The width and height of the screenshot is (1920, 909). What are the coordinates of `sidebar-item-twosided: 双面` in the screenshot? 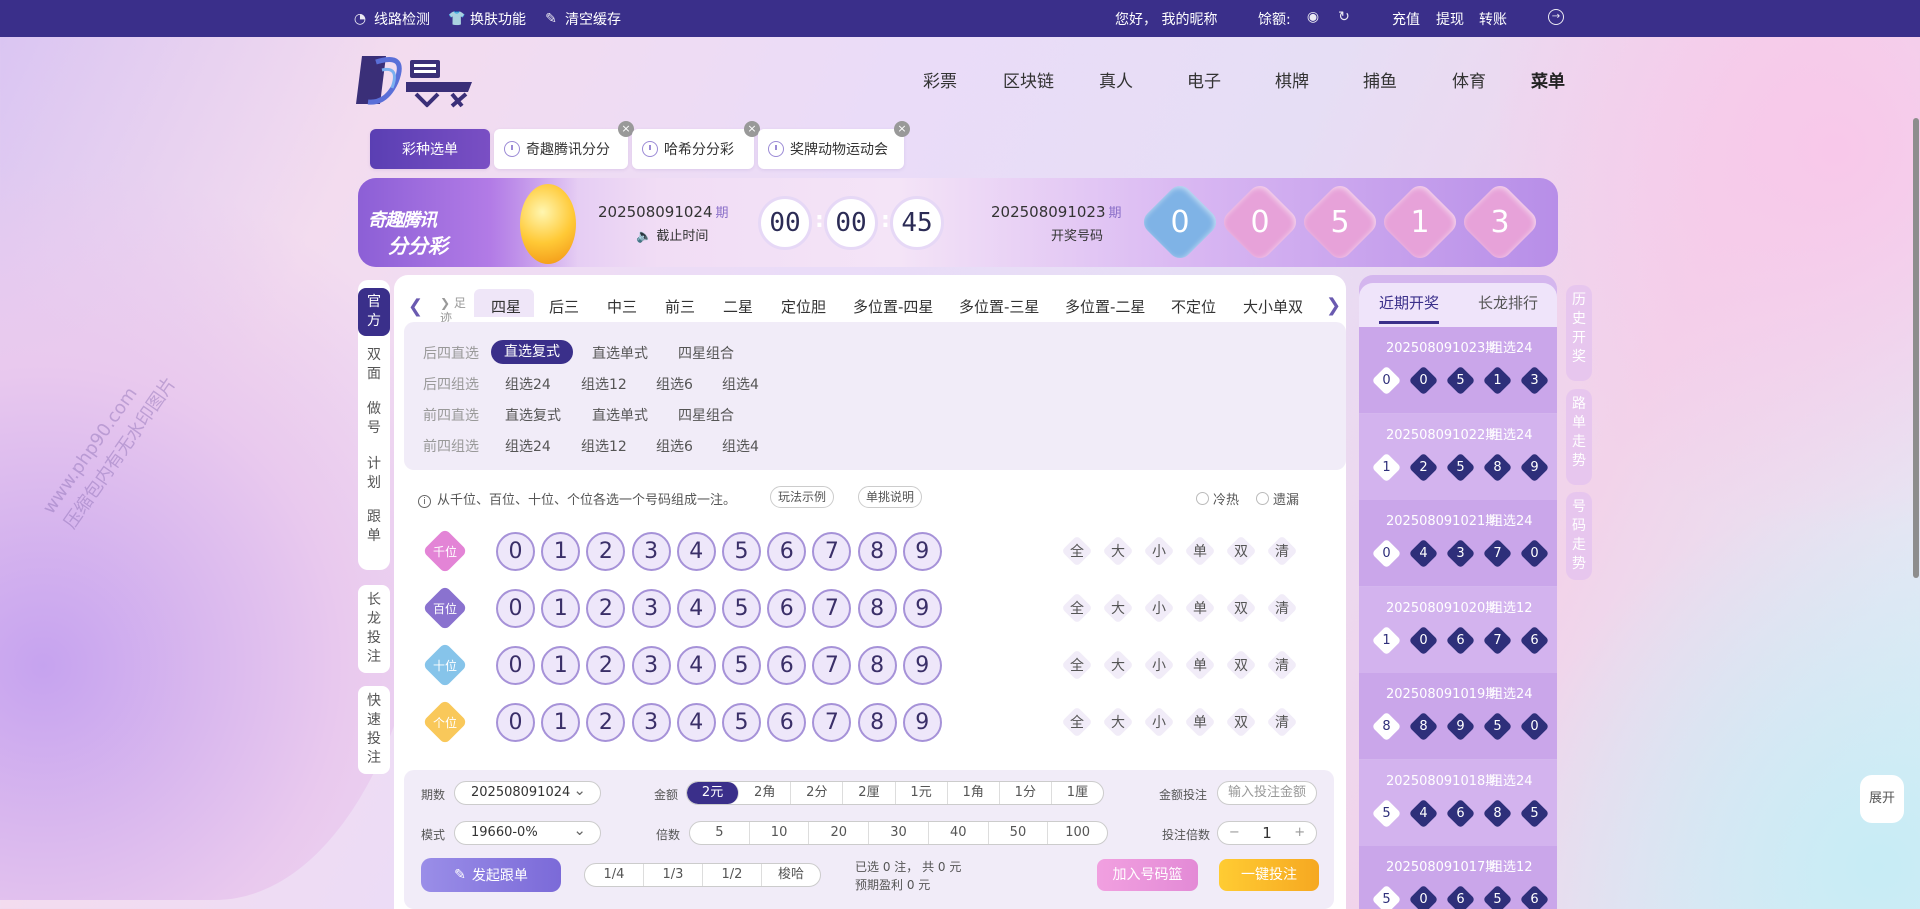 It's located at (374, 365).